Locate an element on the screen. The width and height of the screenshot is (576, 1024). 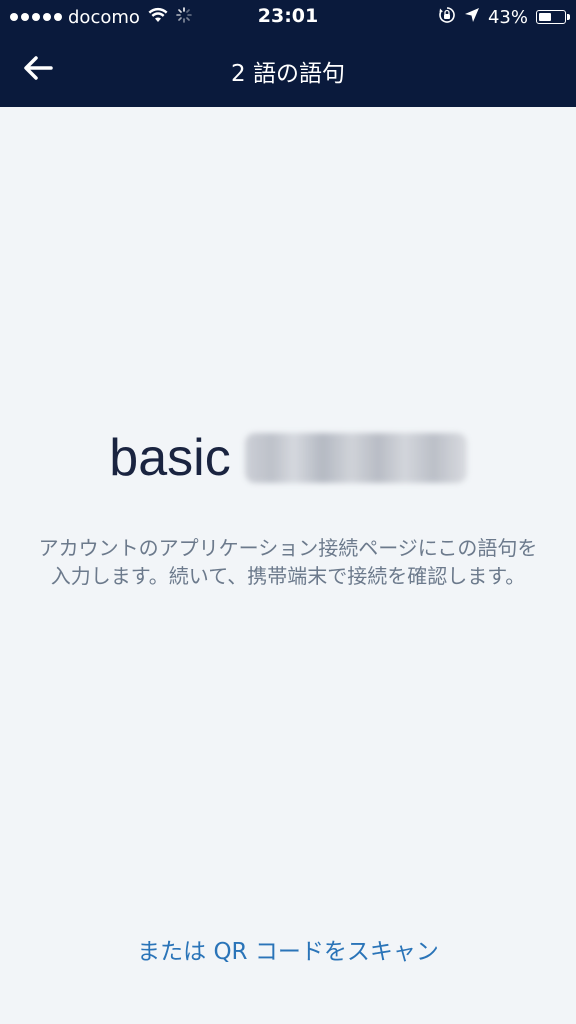
status-bar: docomo 23:01 43% is located at coordinates (288, 17).